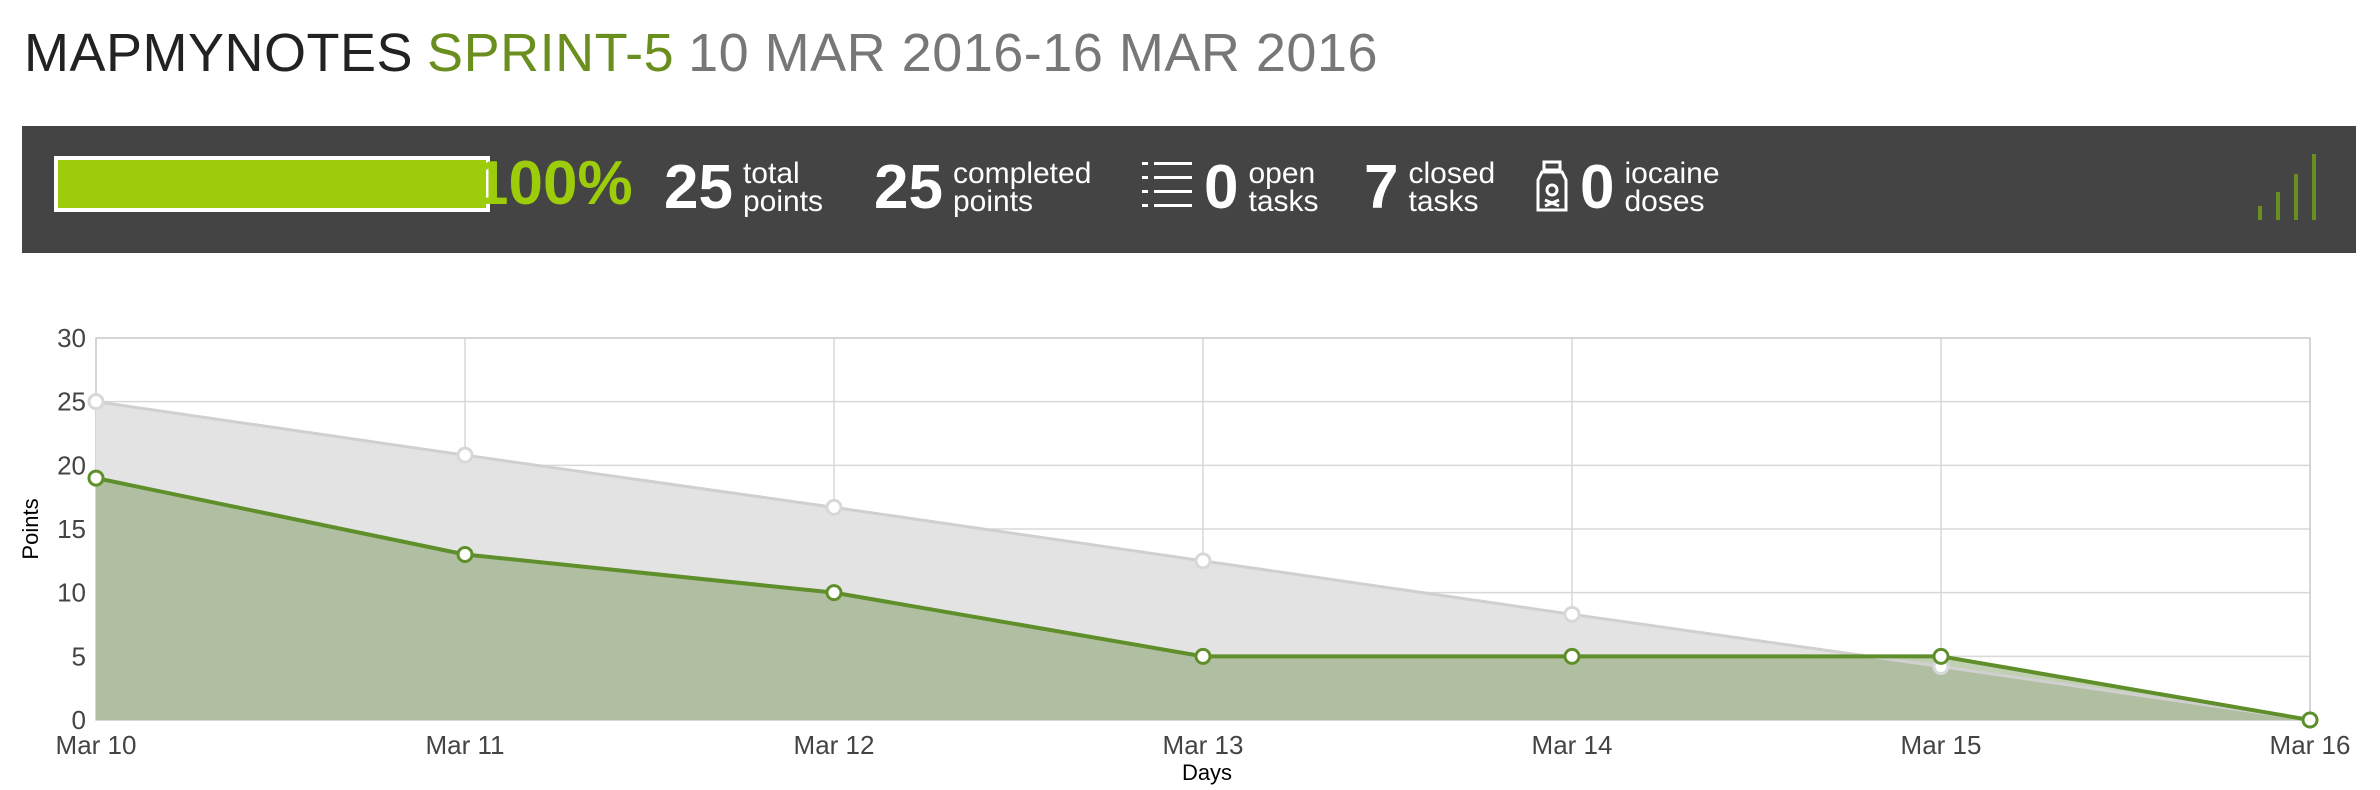 The height and width of the screenshot is (790, 2380). What do you see at coordinates (783, 201) in the screenshot?
I see `total-points-label-2: points` at bounding box center [783, 201].